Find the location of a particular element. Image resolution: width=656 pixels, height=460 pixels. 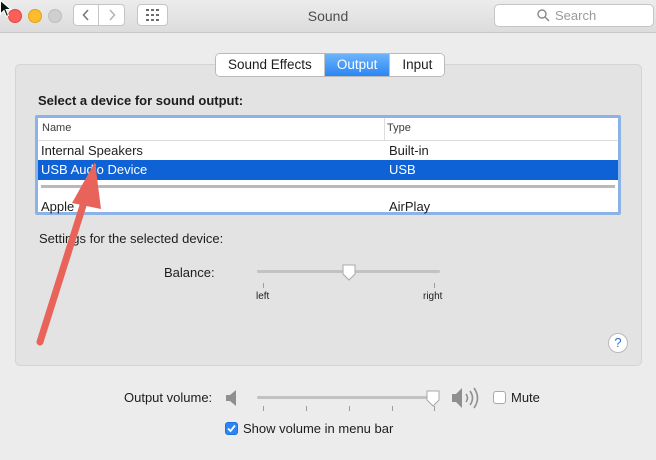

output-volume-label: Output volume: is located at coordinates (168, 397).